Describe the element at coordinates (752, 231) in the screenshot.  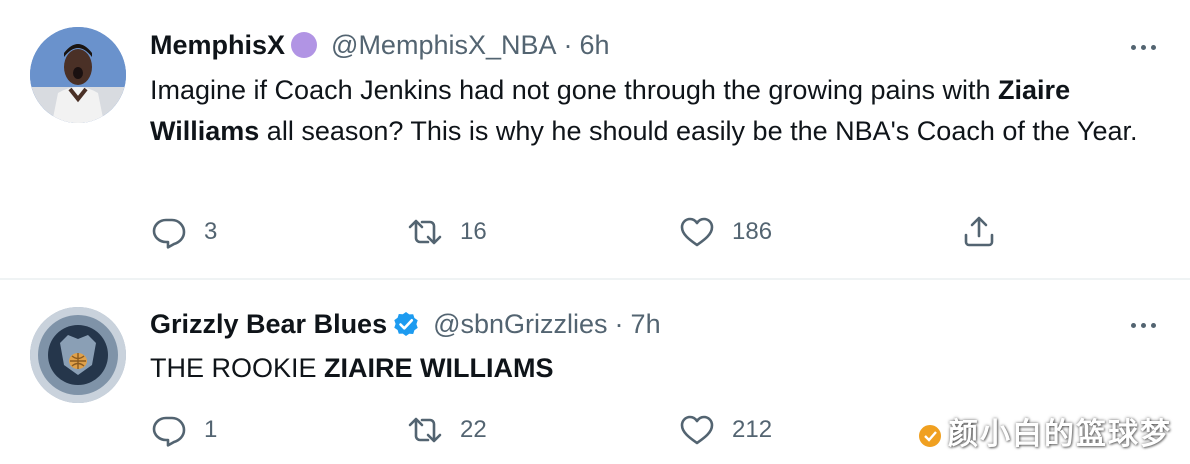
I see `like-count: 186` at that location.